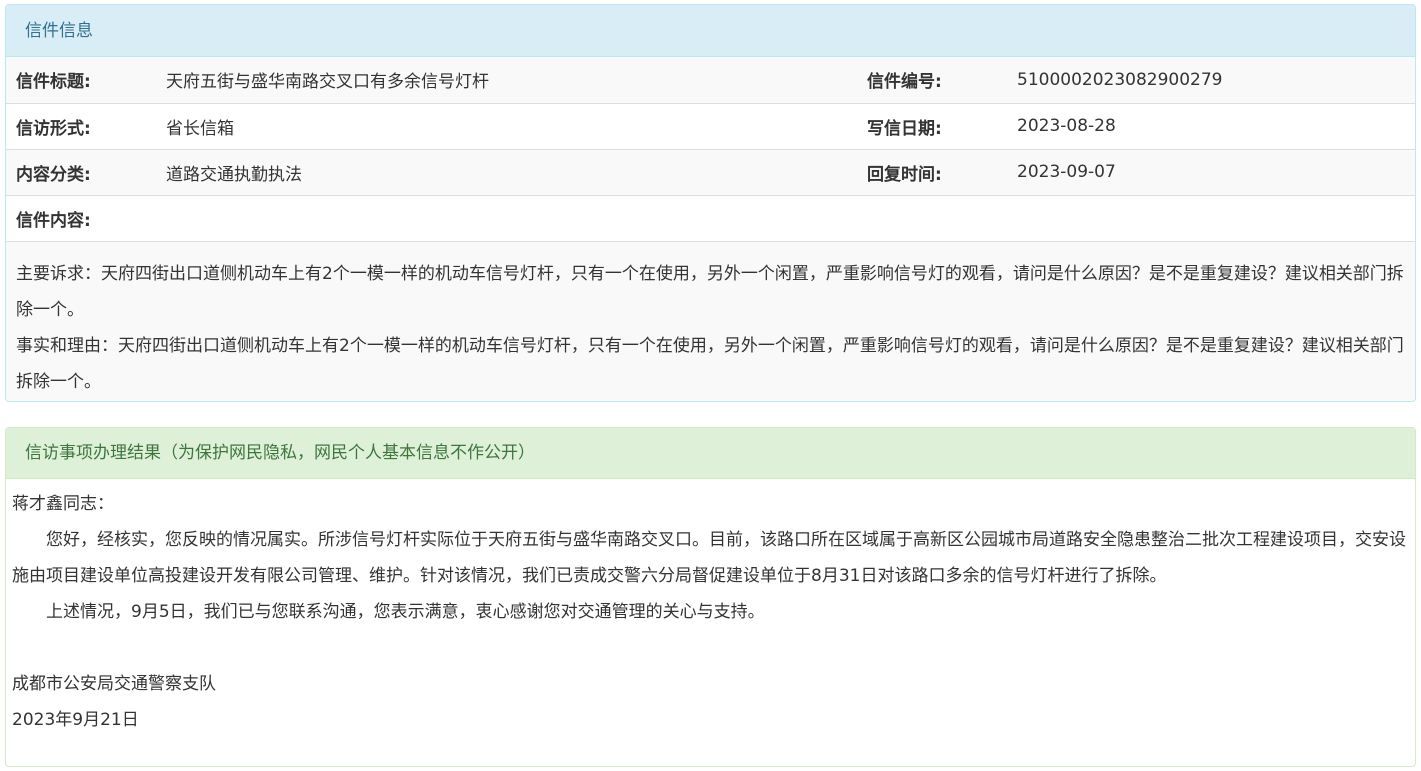 The image size is (1421, 771). What do you see at coordinates (81, 171) in the screenshot?
I see `content-category-label: 内容分类:` at bounding box center [81, 171].